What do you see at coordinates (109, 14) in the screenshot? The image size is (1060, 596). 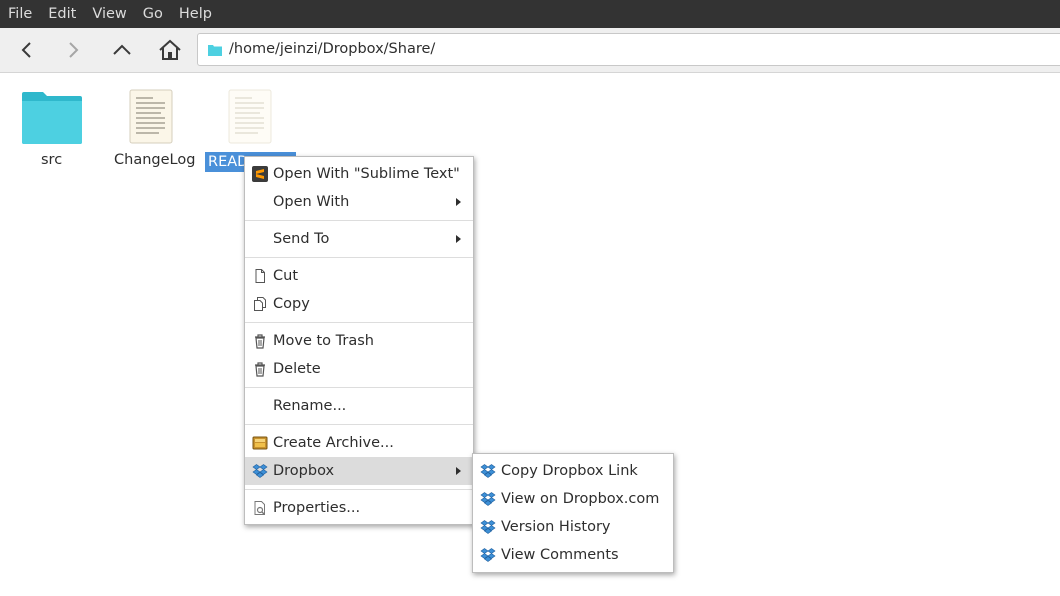 I see `menu-view: View` at bounding box center [109, 14].